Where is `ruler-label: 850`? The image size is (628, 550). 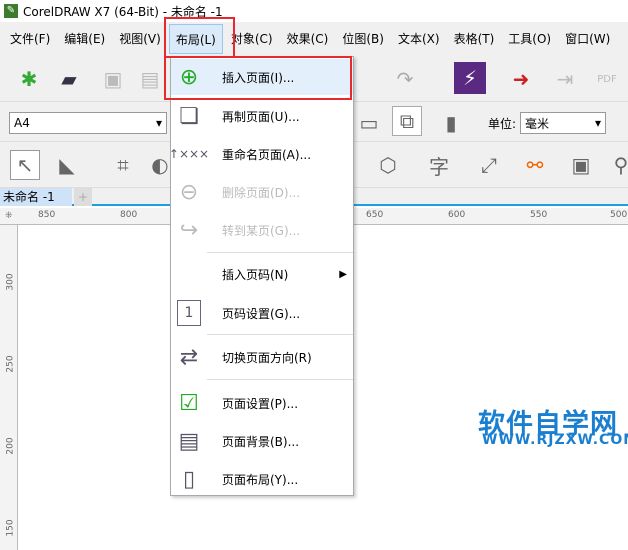 ruler-label: 850 is located at coordinates (47, 215).